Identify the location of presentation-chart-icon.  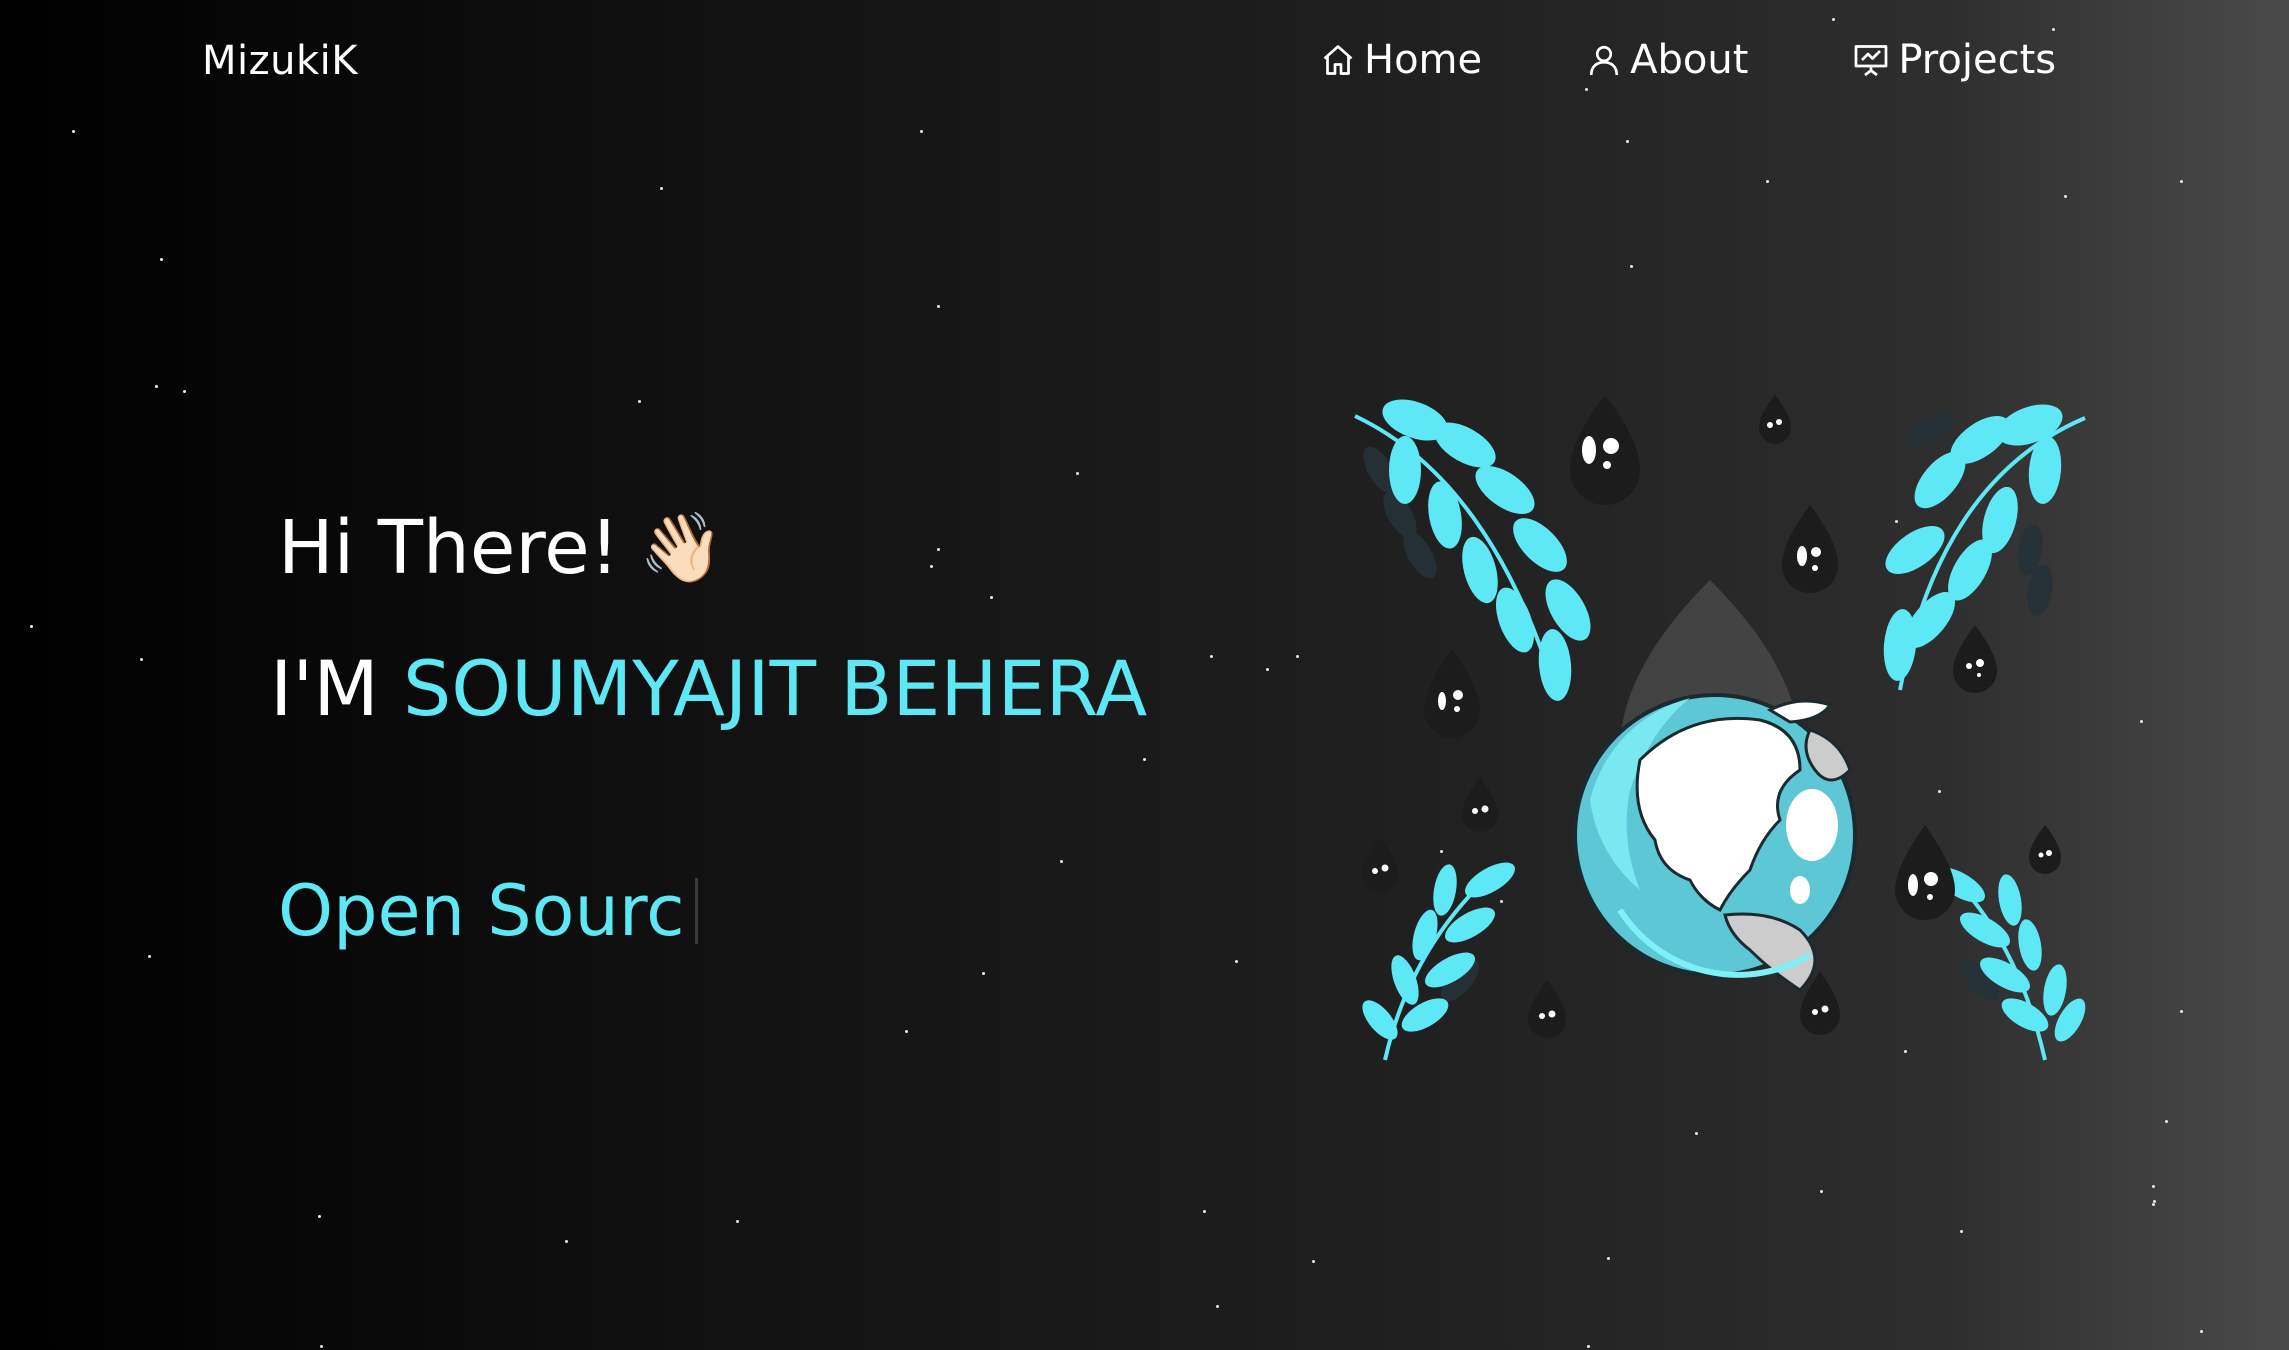
(1871, 61).